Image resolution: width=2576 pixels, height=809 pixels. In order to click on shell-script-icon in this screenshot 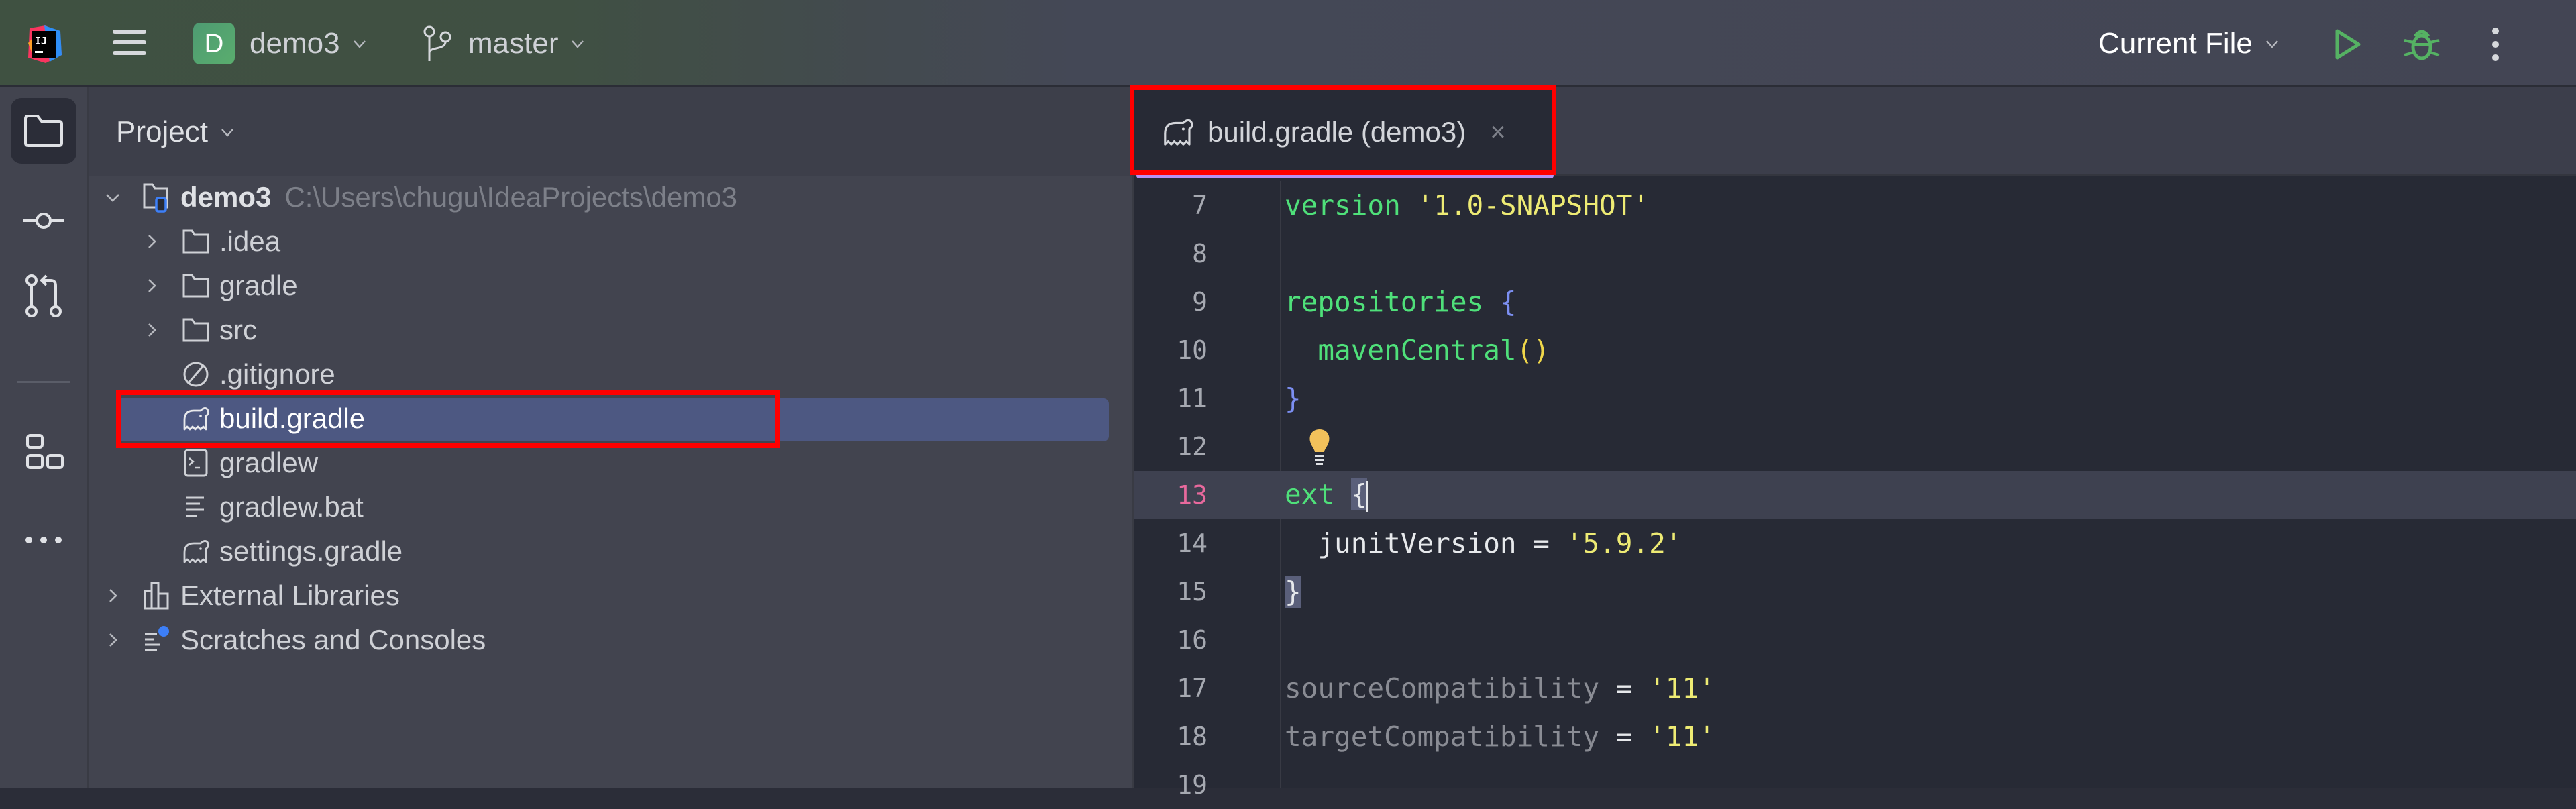, I will do `click(195, 462)`.